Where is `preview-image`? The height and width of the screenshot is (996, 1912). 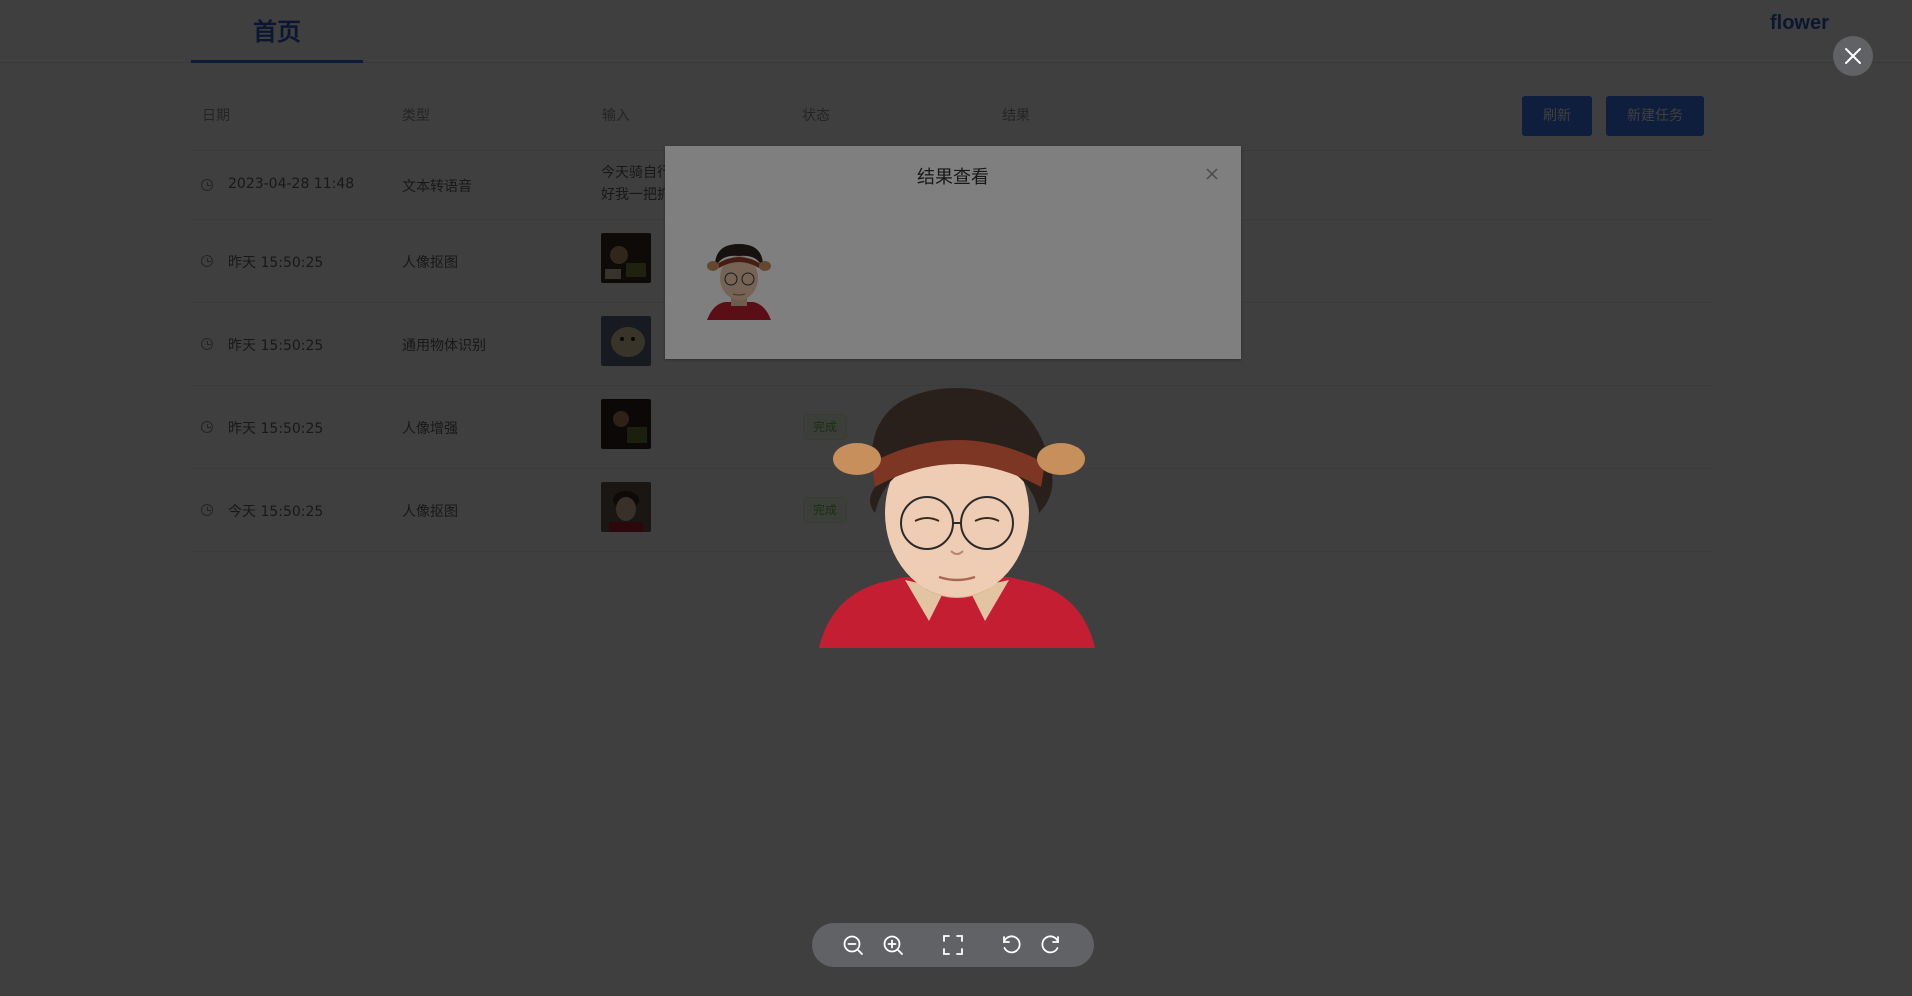 preview-image is located at coordinates (957, 511).